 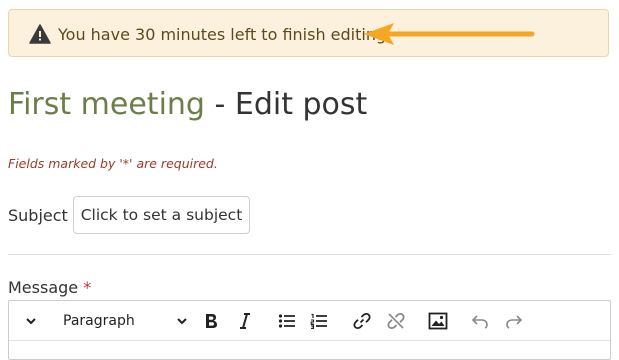 I want to click on bold-icon, so click(x=211, y=321).